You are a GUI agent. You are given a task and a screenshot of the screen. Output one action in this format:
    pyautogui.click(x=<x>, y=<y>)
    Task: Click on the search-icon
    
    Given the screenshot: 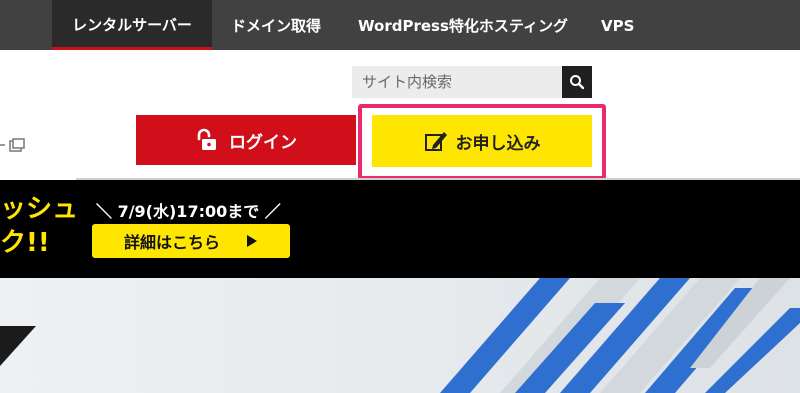 What is the action you would take?
    pyautogui.click(x=577, y=82)
    